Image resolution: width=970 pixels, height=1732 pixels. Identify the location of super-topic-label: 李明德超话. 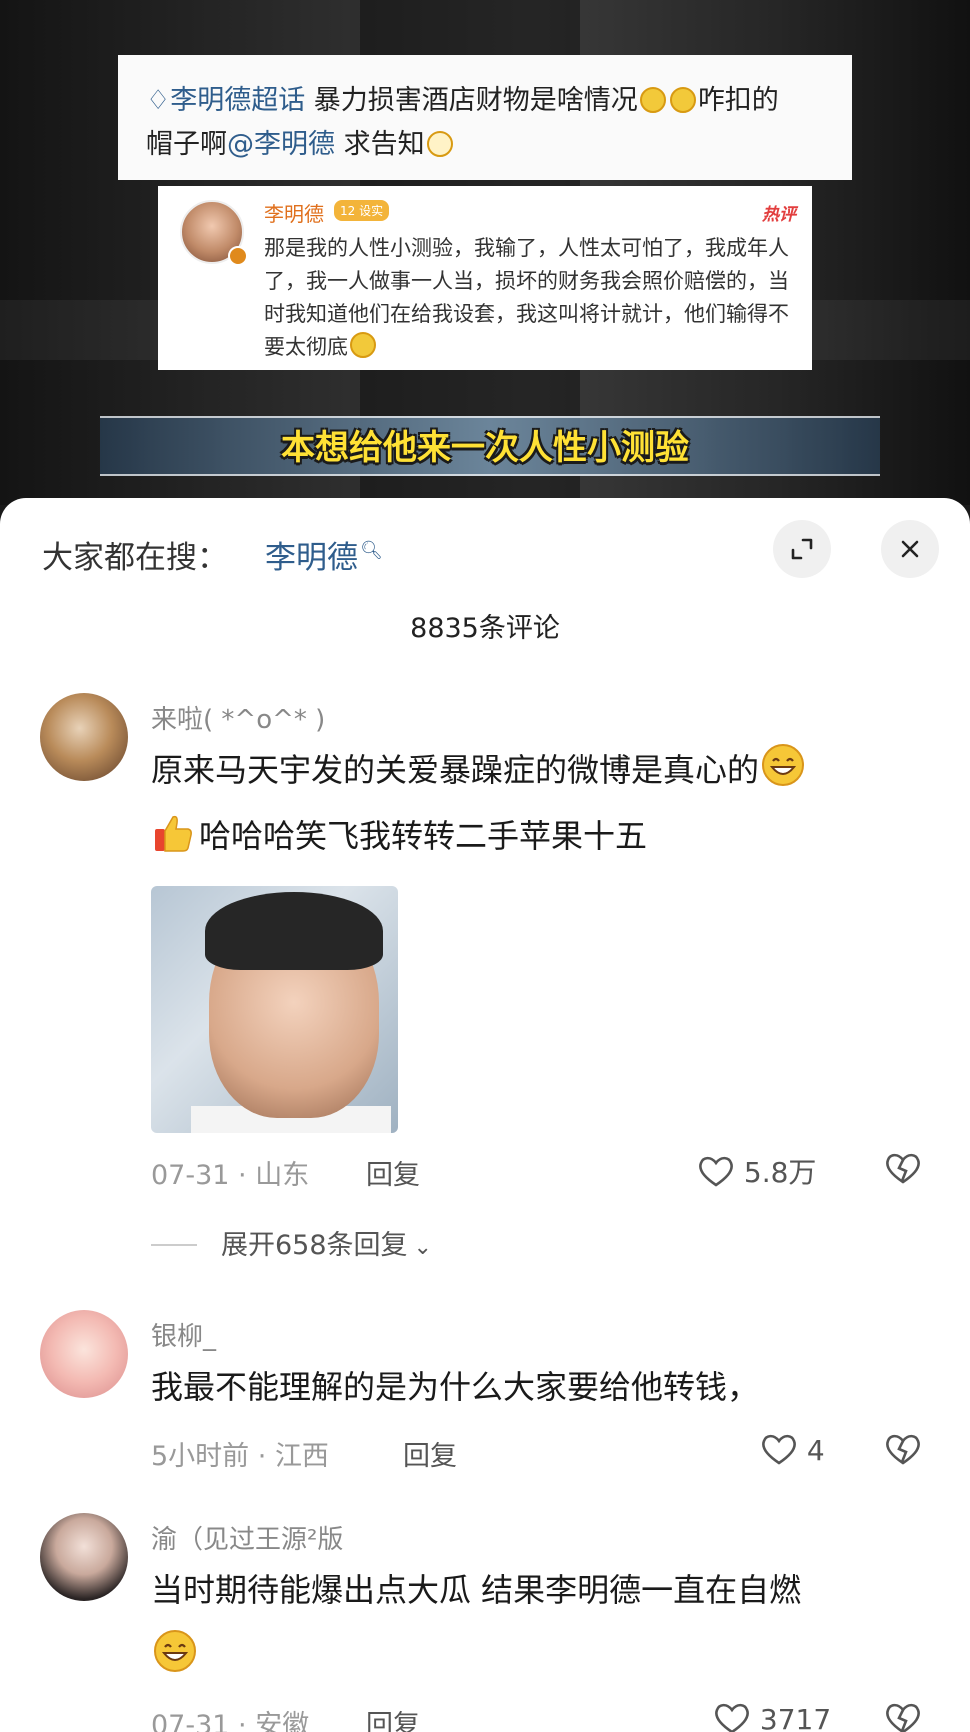
(238, 100).